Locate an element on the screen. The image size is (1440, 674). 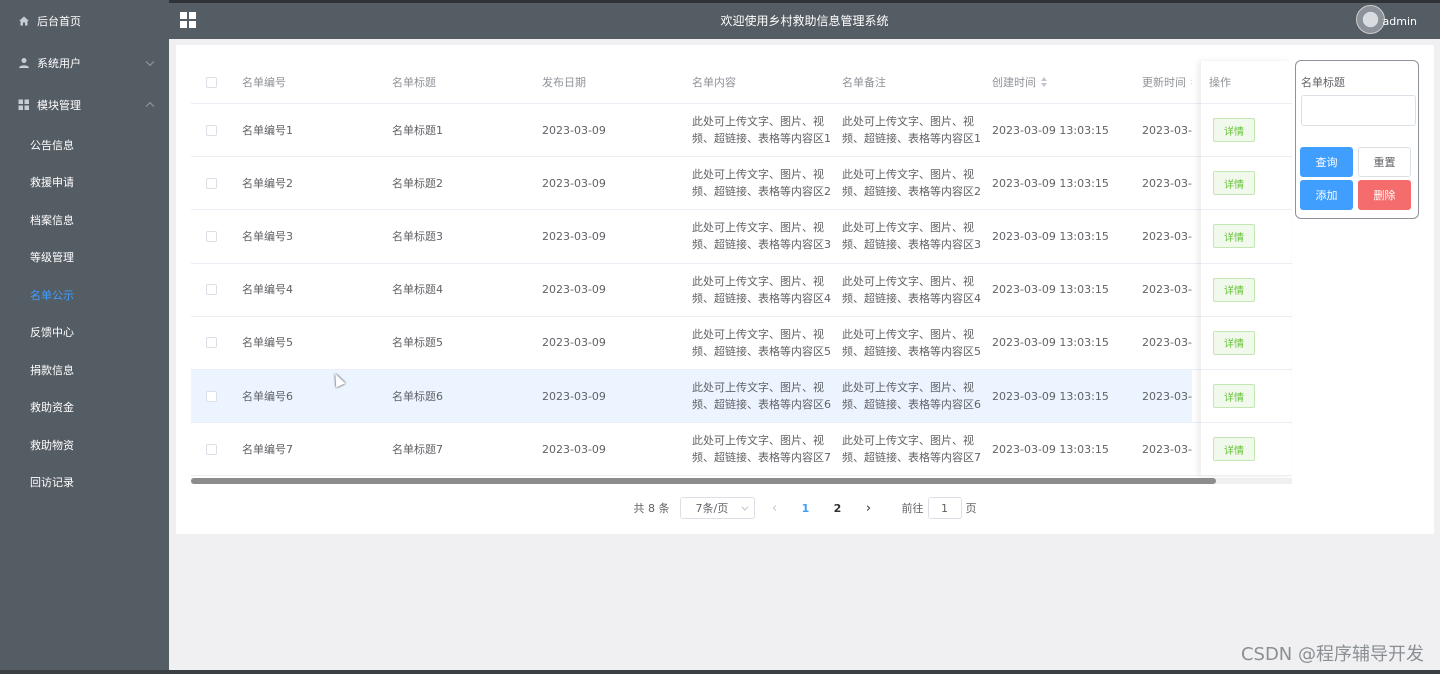
sidebar-submenu: 公告信息 救援申请 档案信息 等级管理 名单公示 反馈中心 捐款信息 救助资金 救助物资 回访记录 is located at coordinates (84, 313).